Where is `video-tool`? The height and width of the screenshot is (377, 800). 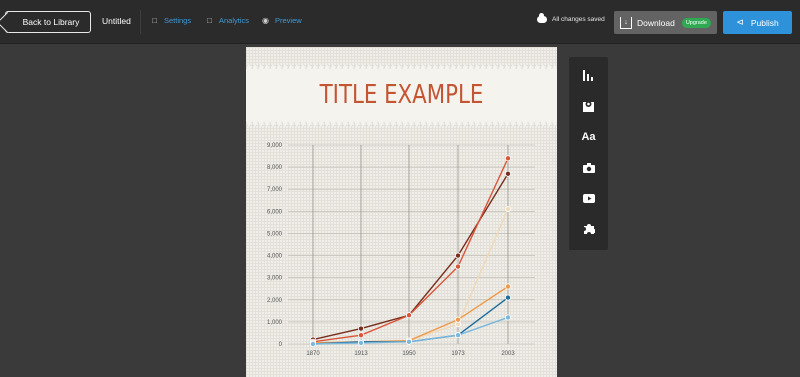 video-tool is located at coordinates (588, 198).